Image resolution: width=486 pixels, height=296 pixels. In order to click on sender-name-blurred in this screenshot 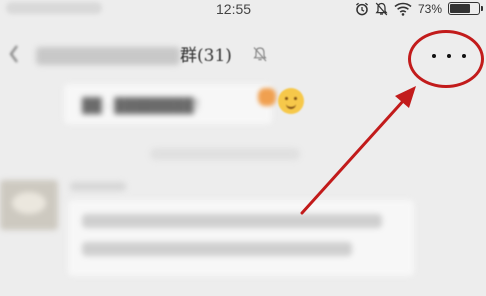, I will do `click(98, 186)`.